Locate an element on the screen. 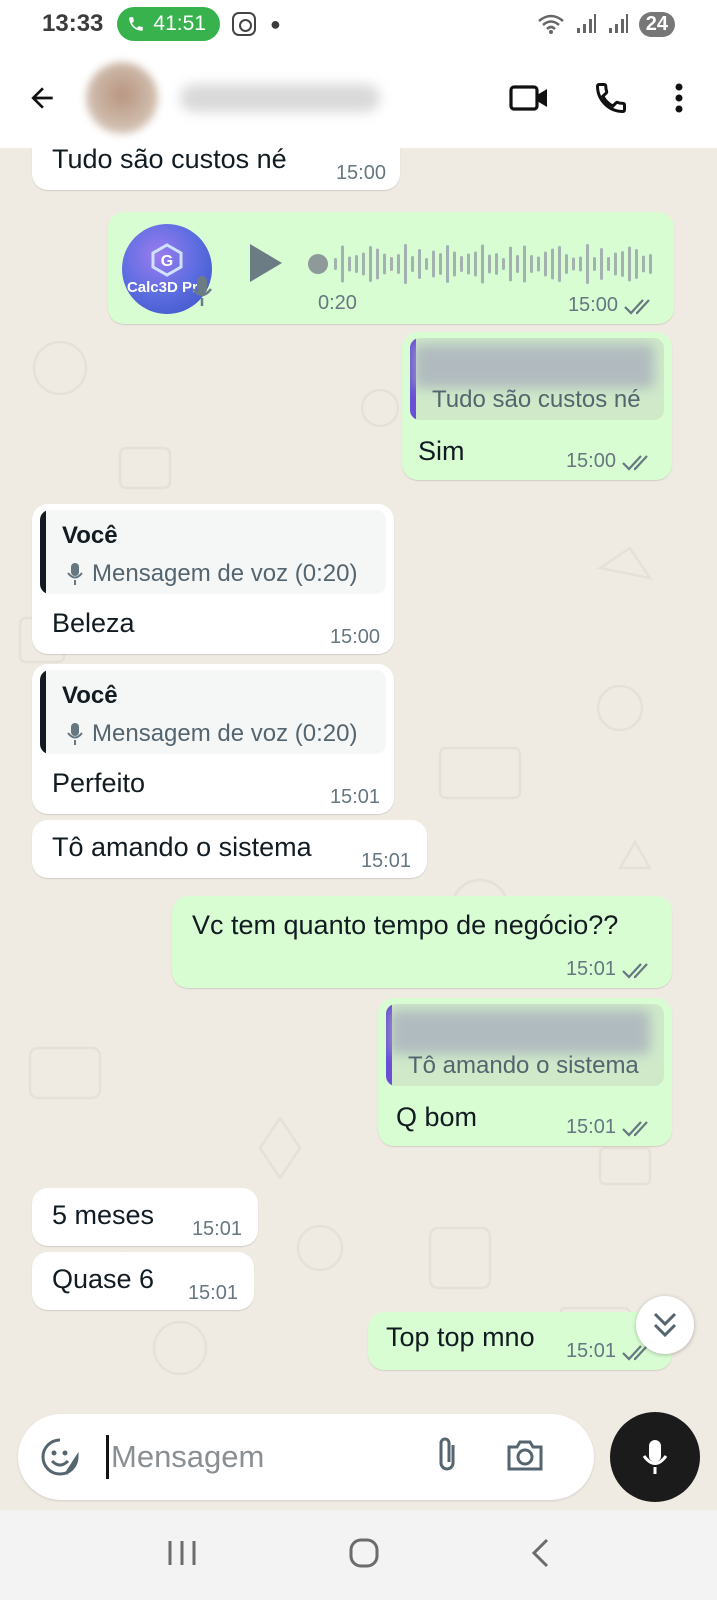 This screenshot has height=1600, width=717. play-button is located at coordinates (266, 266).